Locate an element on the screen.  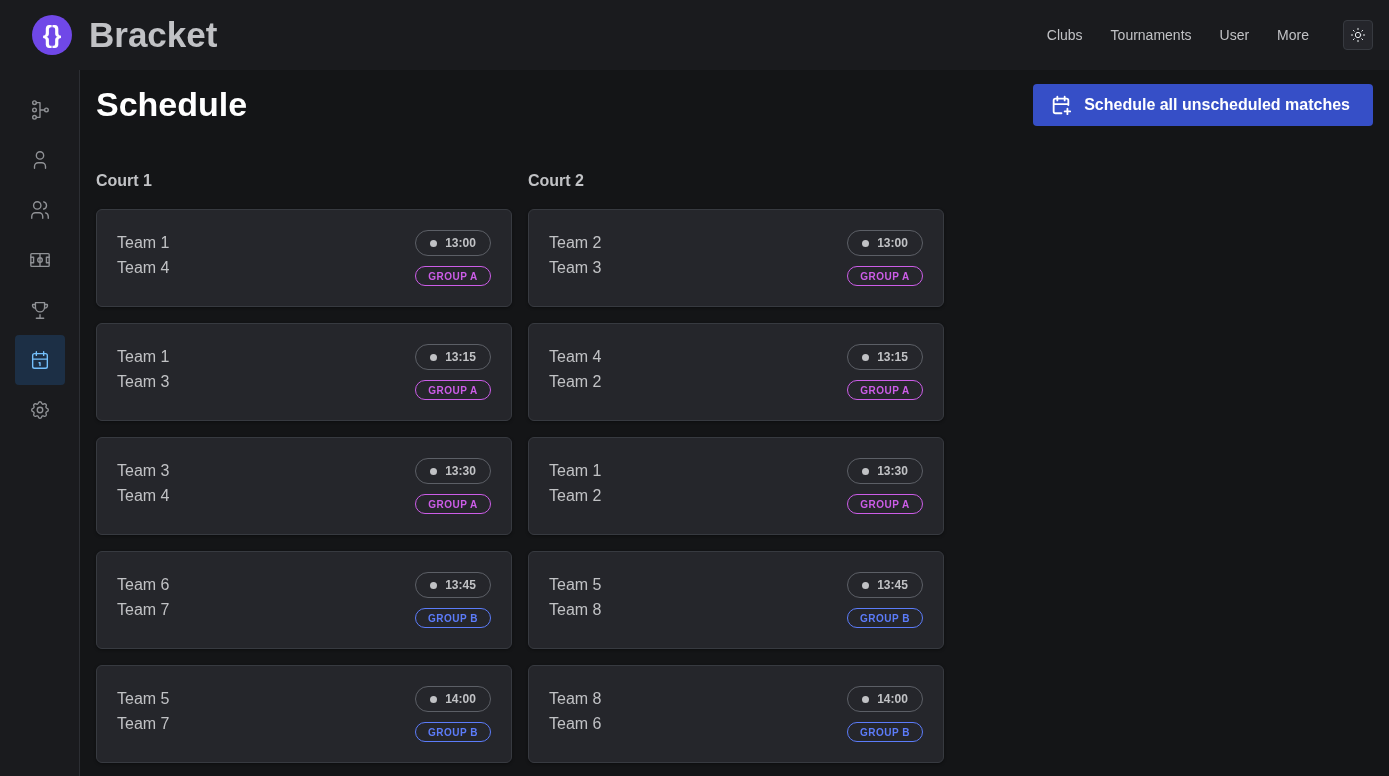
schedule-all-button: Schedule all unscheduled matches is located at coordinates (1203, 105).